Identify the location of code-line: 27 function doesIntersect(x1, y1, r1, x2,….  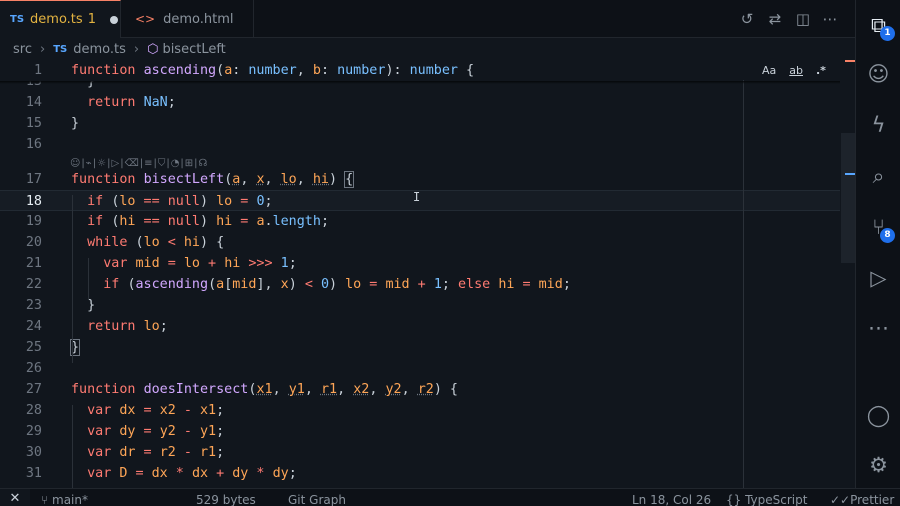
(420, 389).